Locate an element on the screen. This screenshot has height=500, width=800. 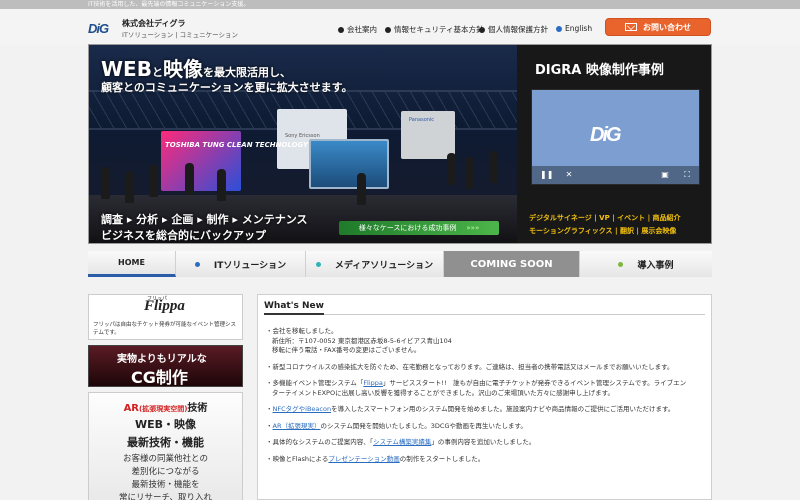
header-link-security-policy: 情報セキュリティ基本方針 is located at coordinates (434, 29).